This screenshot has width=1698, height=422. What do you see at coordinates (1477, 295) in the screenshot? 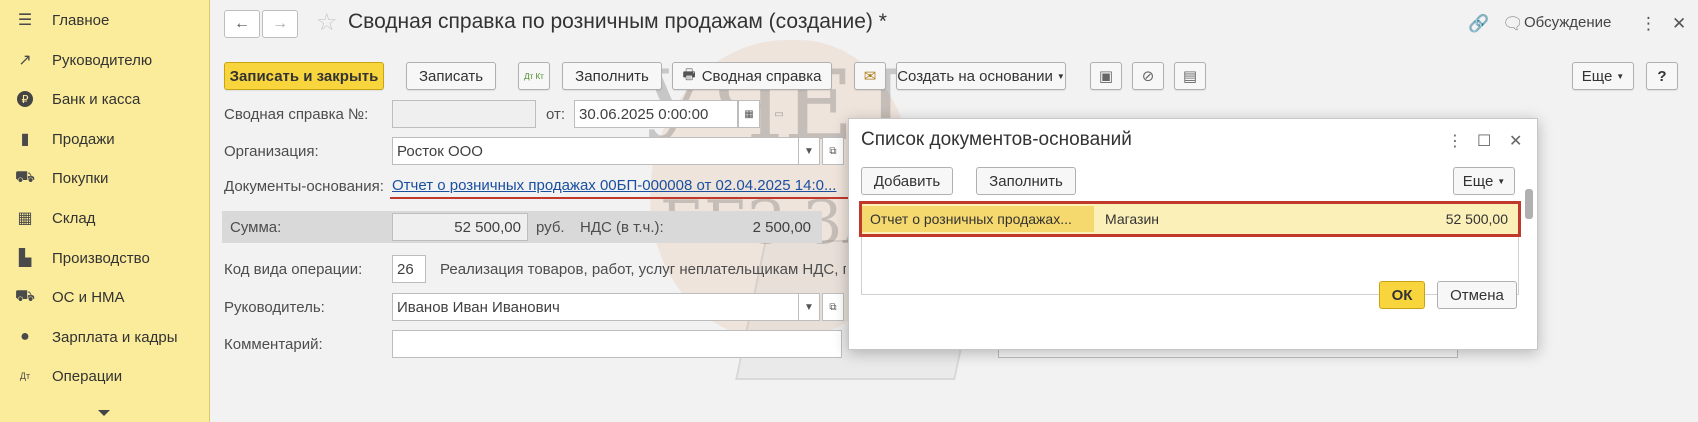
I see `cancel-button: Отмена` at bounding box center [1477, 295].